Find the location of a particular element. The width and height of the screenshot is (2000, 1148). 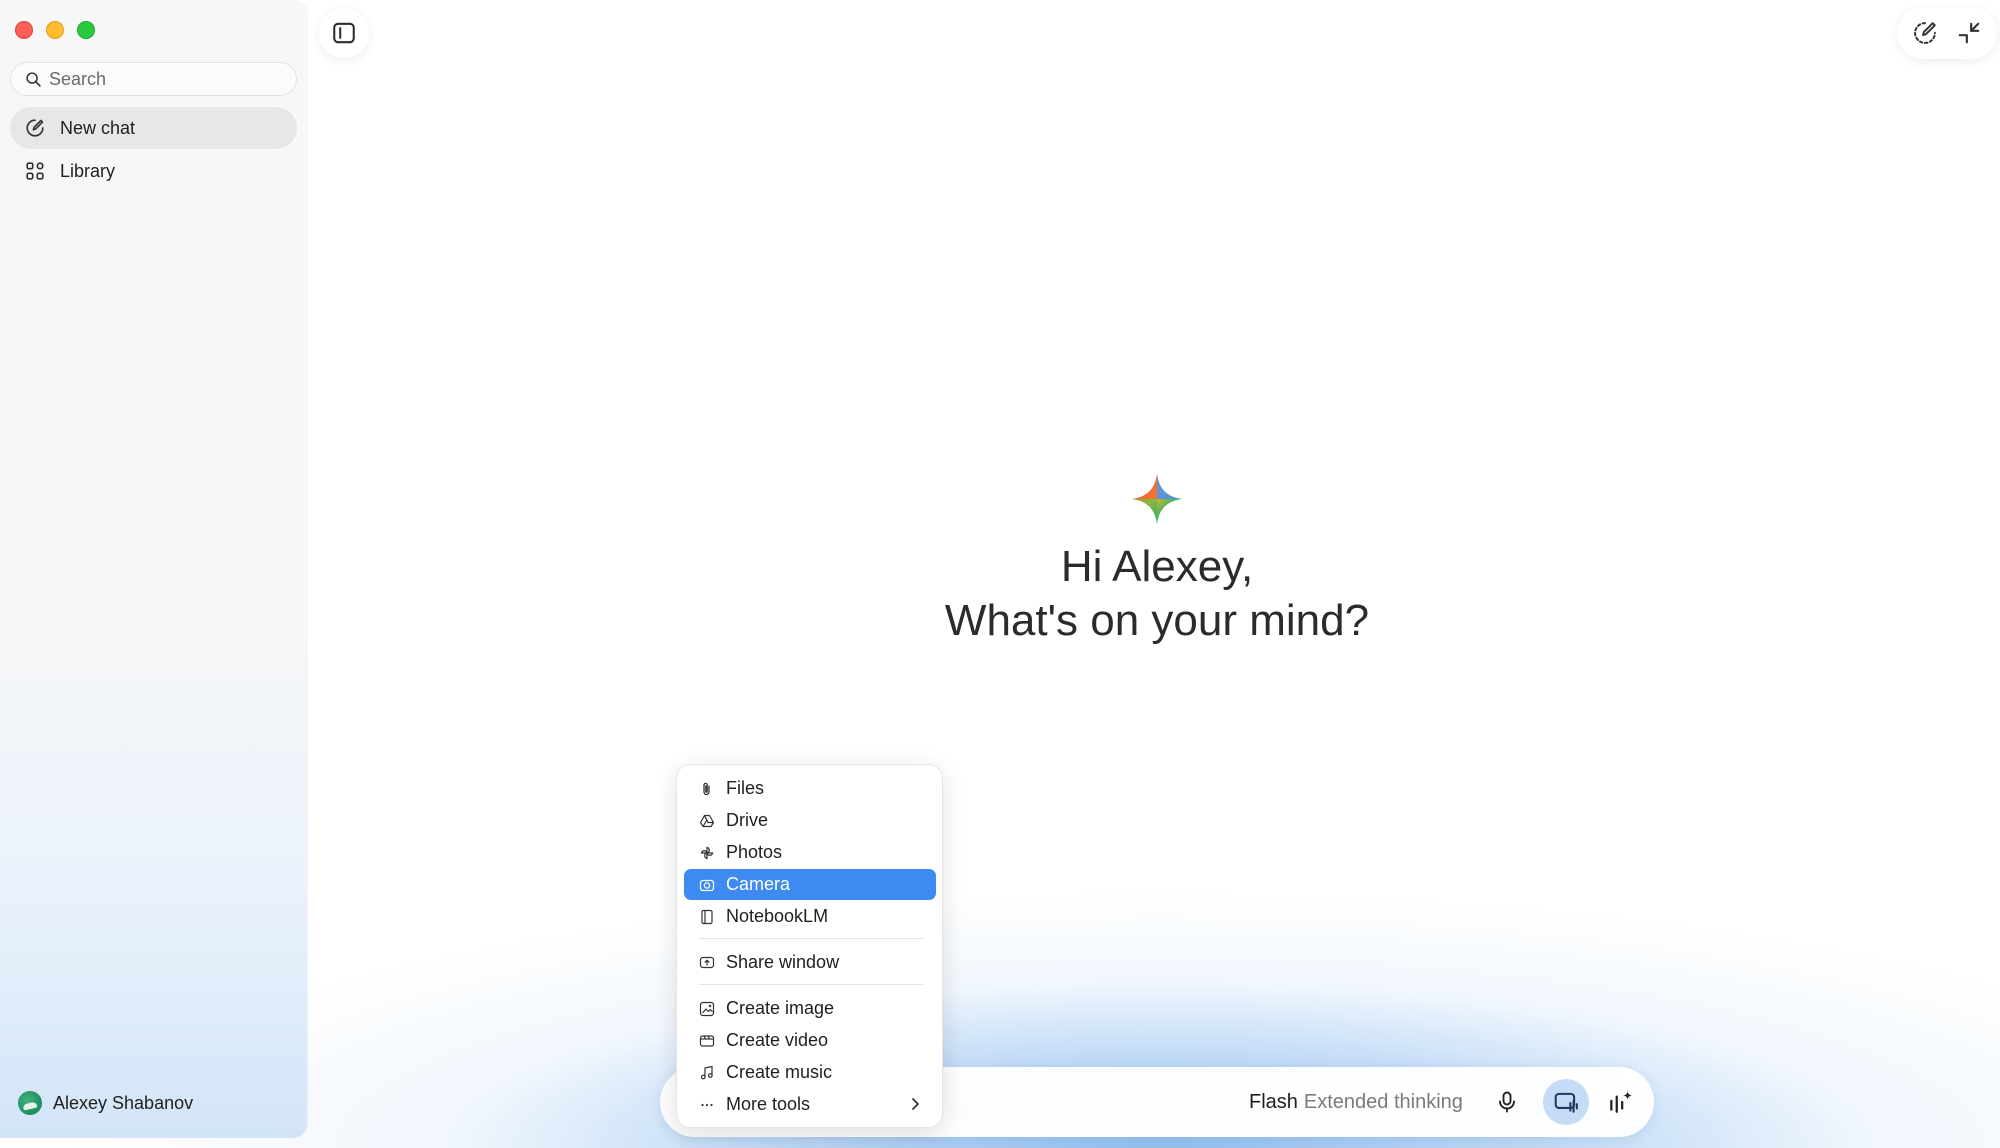

menu-item-create-image: Create image is located at coordinates (810, 1008).